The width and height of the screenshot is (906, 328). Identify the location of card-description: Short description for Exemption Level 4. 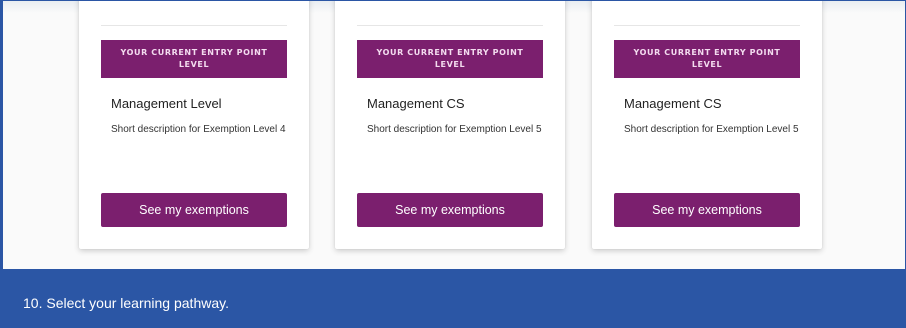
(198, 129).